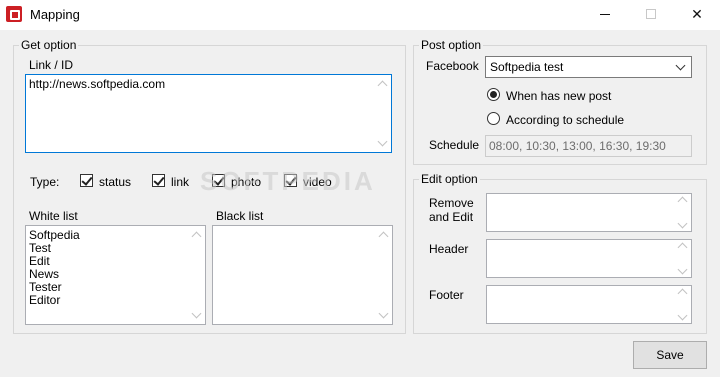 The width and height of the screenshot is (720, 377). Describe the element at coordinates (180, 182) in the screenshot. I see `link-checkbox-label: link` at that location.